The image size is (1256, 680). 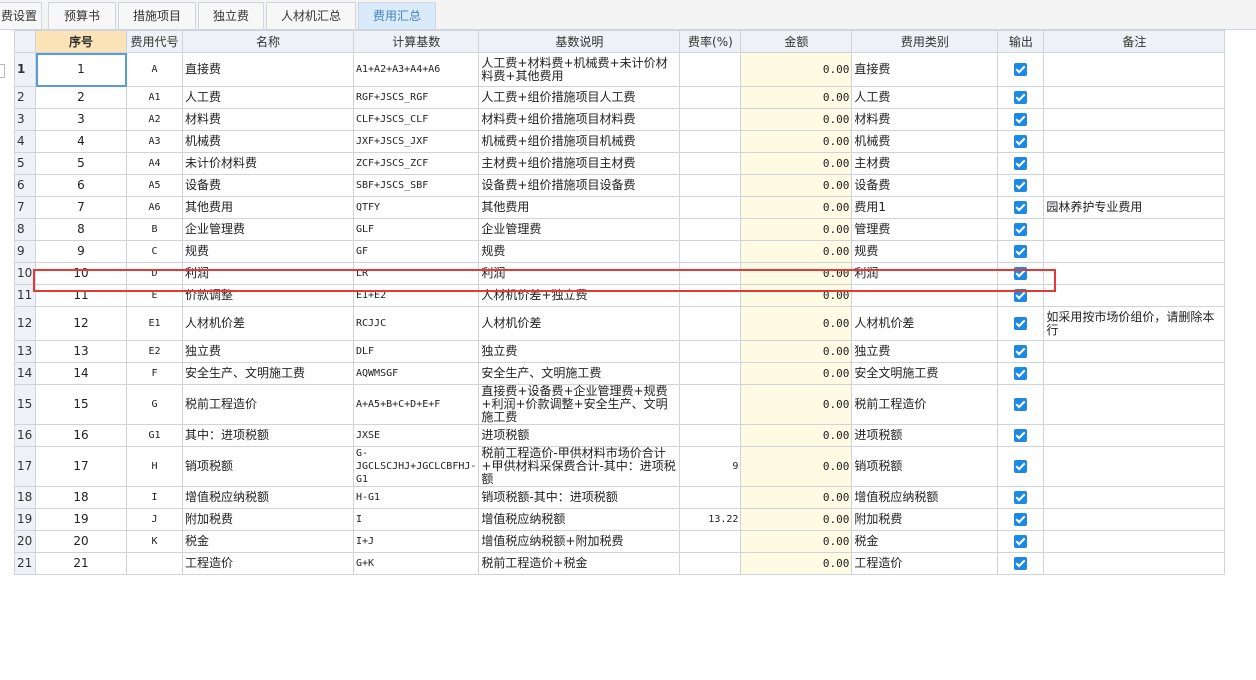 I want to click on name-cell: 材料费, so click(x=268, y=119).